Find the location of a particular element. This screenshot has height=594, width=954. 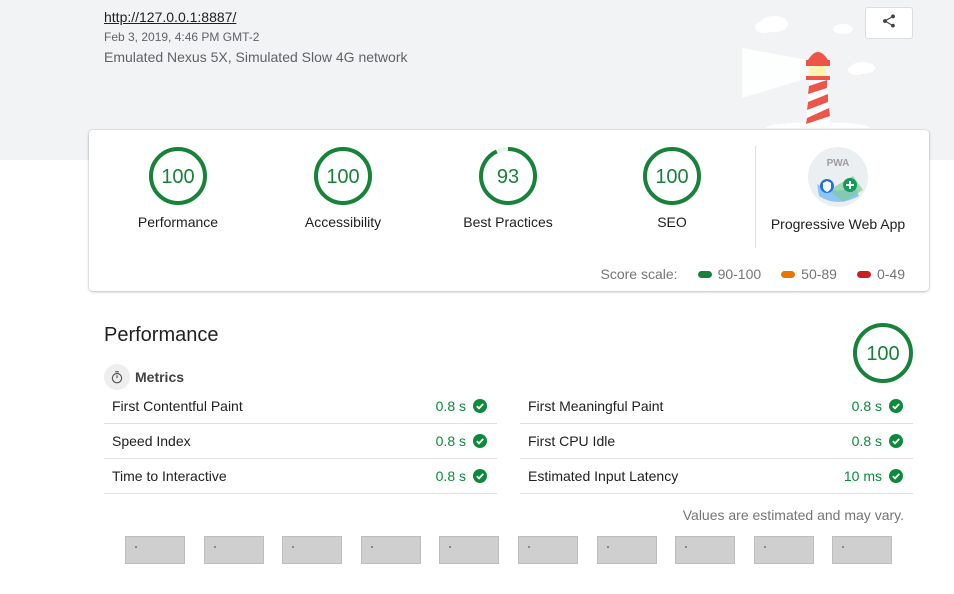

gauge-seo: 100 SEO is located at coordinates (672, 188).